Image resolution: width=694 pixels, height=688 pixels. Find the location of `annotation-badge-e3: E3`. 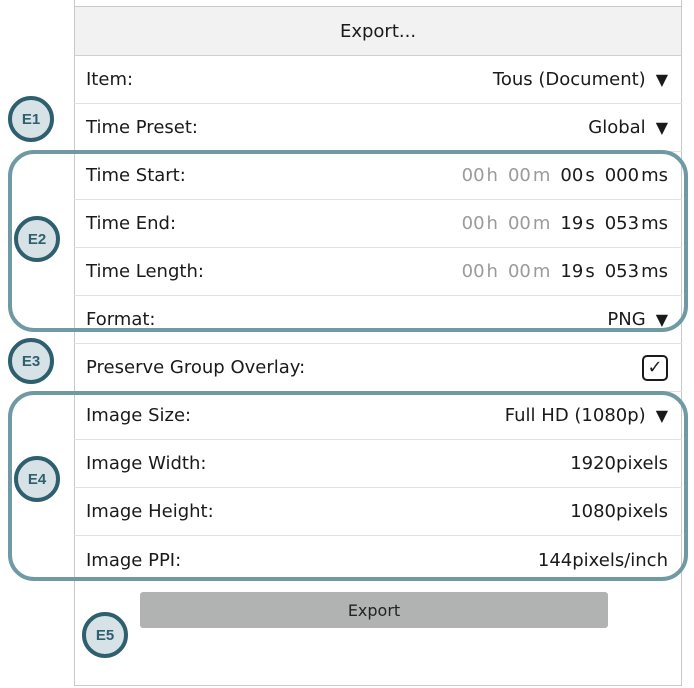

annotation-badge-e3: E3 is located at coordinates (31, 361).